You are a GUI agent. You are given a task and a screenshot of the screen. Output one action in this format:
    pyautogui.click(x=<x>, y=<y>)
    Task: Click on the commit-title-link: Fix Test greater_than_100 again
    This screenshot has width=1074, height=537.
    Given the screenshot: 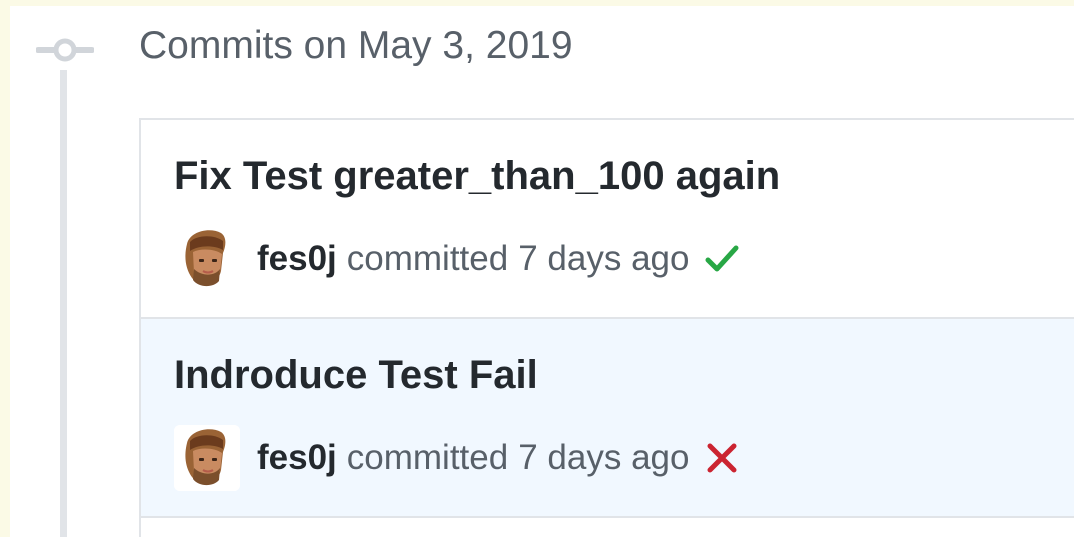 What is the action you would take?
    pyautogui.click(x=477, y=176)
    